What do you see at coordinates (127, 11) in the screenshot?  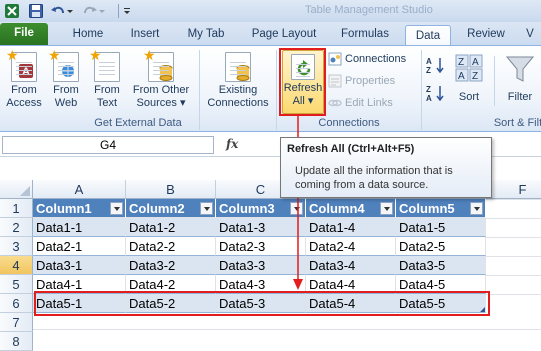 I see `customize-qat-icon` at bounding box center [127, 11].